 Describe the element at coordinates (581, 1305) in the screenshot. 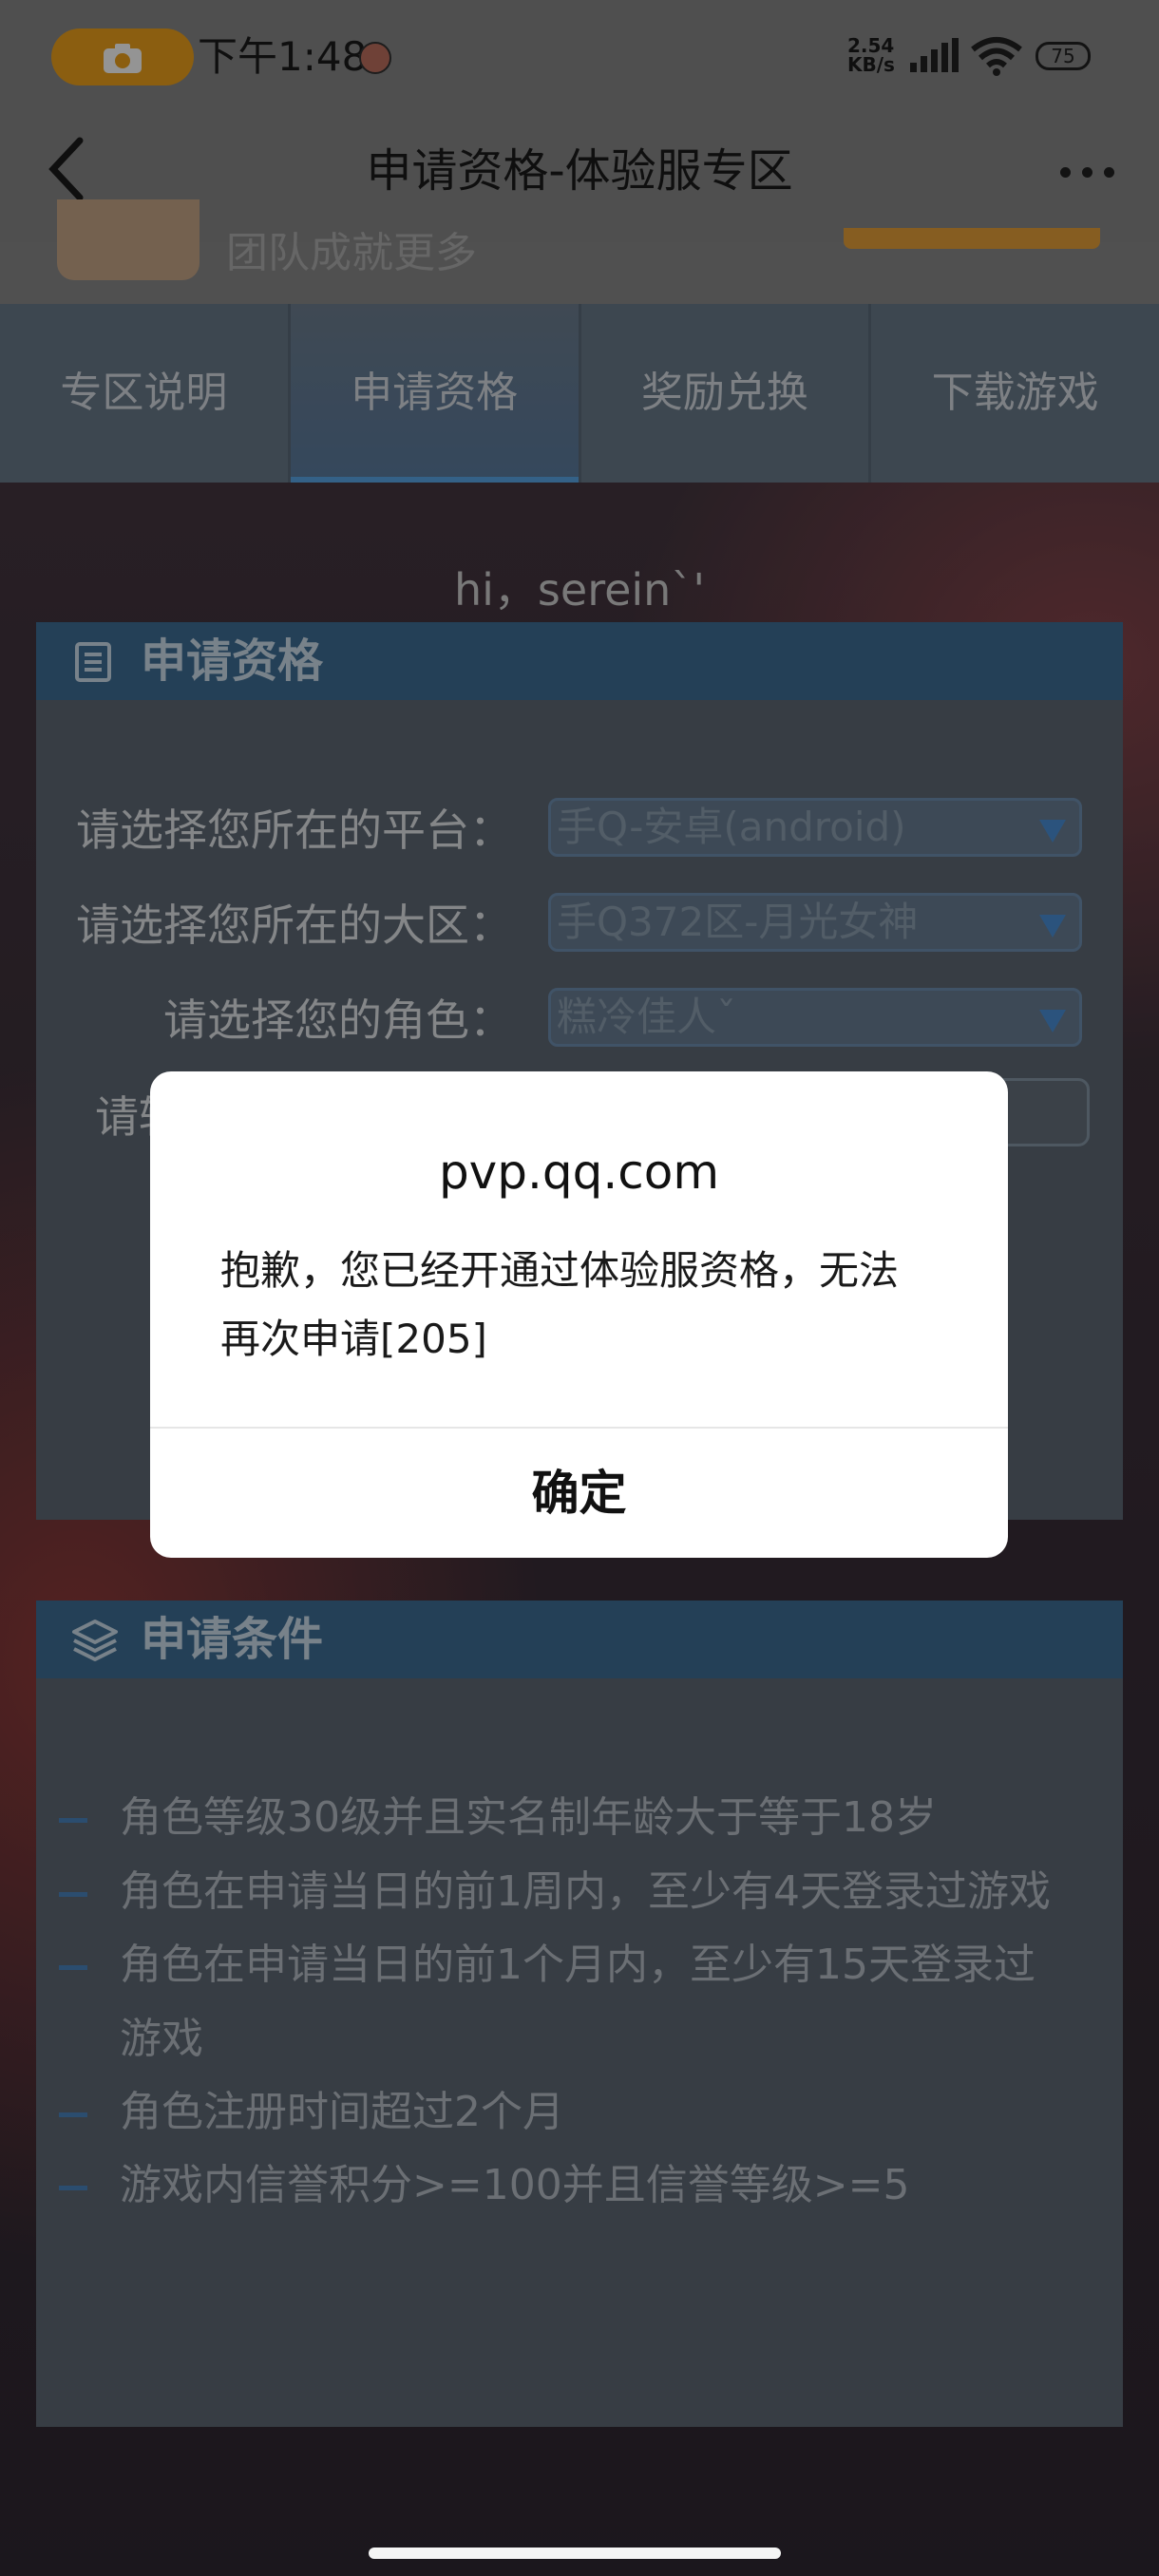

I see `dialog-message: 抱歉，您已经开通过体验服资格，无法 再次申请[205]` at that location.